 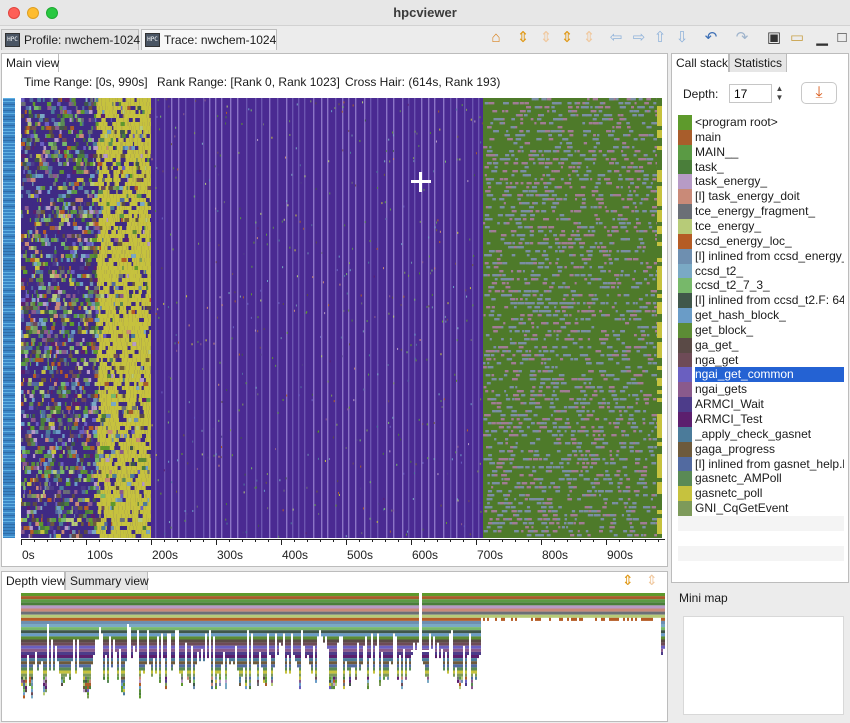 I want to click on axis-tick-label: 200s, so click(x=165, y=555).